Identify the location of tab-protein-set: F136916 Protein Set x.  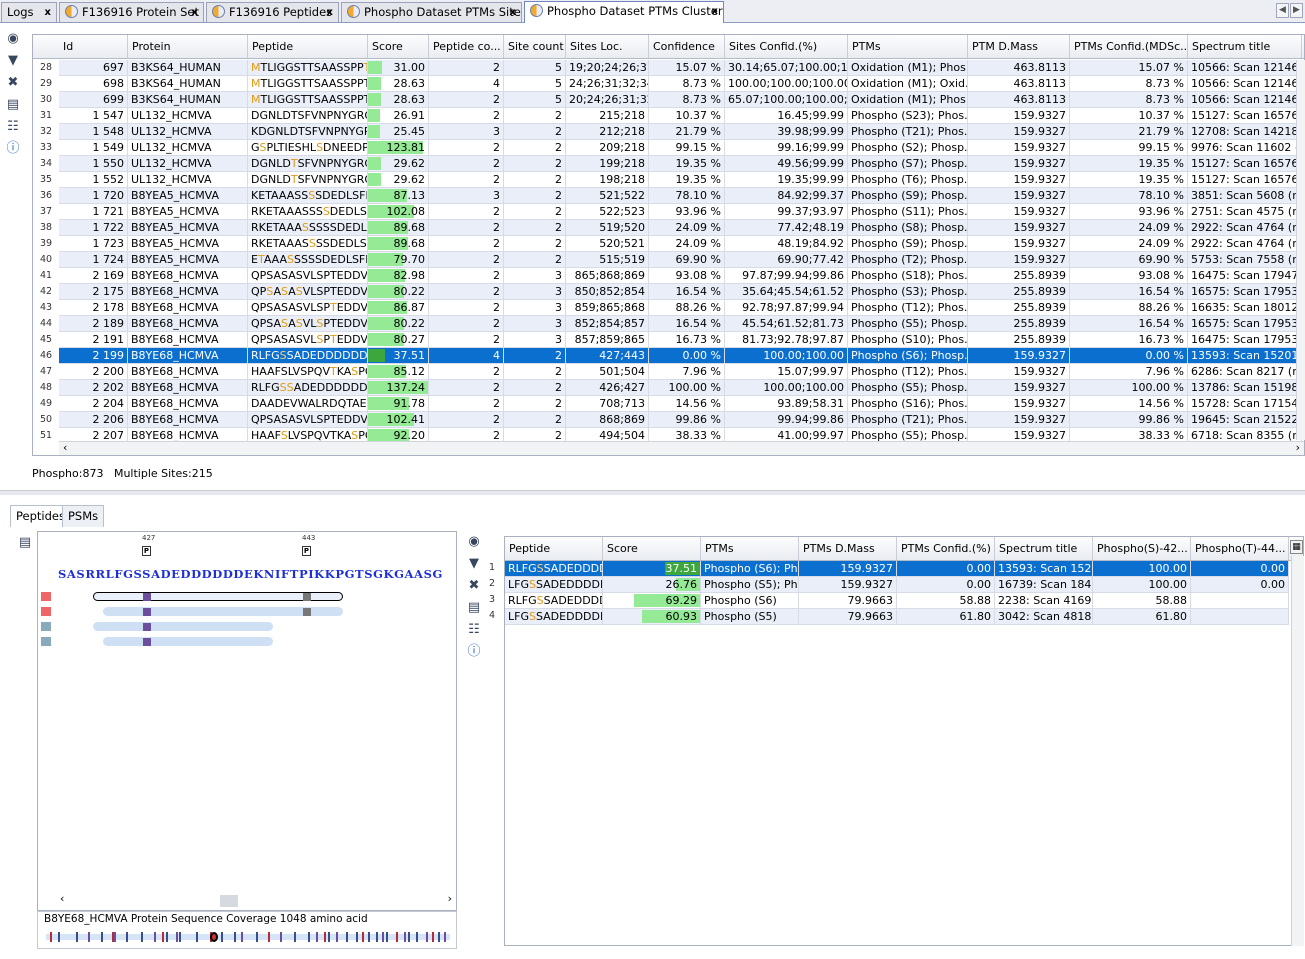
(131, 12).